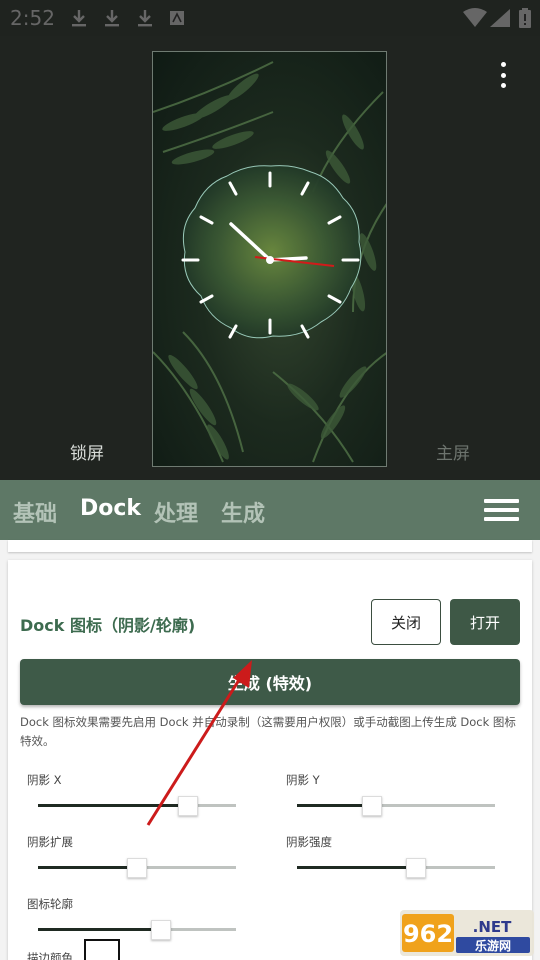  What do you see at coordinates (270, 510) in the screenshot?
I see `tab-bar: 基础 Dock 处理 生成` at bounding box center [270, 510].